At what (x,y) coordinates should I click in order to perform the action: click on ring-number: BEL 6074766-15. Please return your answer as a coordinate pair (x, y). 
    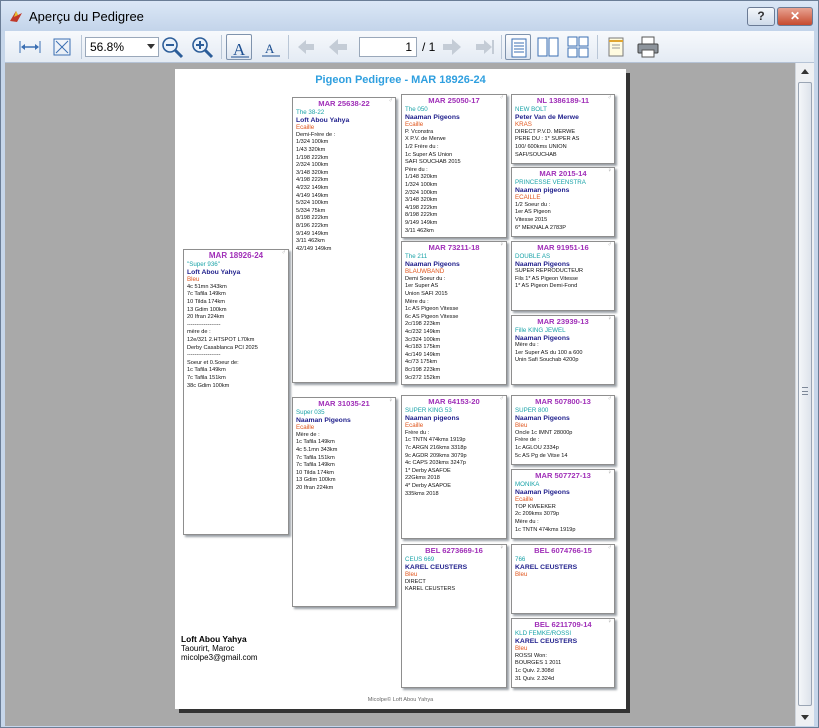
    Looking at the image, I should click on (563, 550).